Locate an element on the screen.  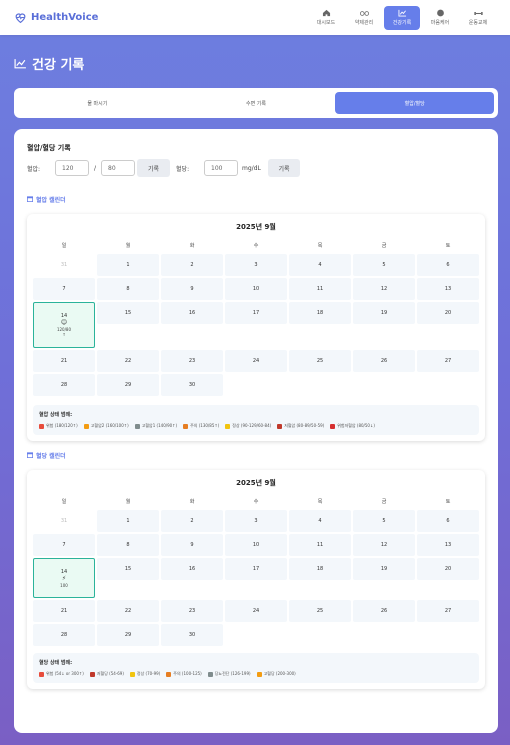
nav-item-3: 마음케어 is located at coordinates (440, 18).